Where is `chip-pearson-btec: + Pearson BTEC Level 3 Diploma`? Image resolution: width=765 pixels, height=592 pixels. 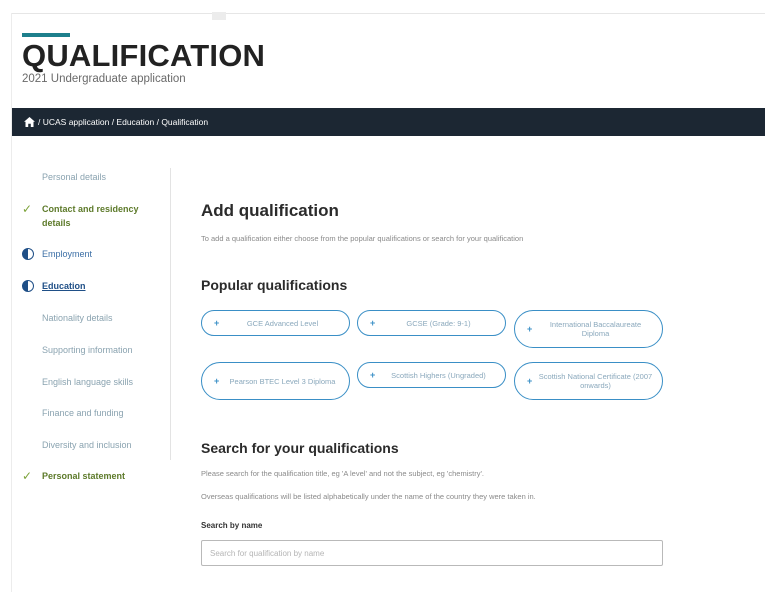
chip-pearson-btec: + Pearson BTEC Level 3 Diploma is located at coordinates (275, 381).